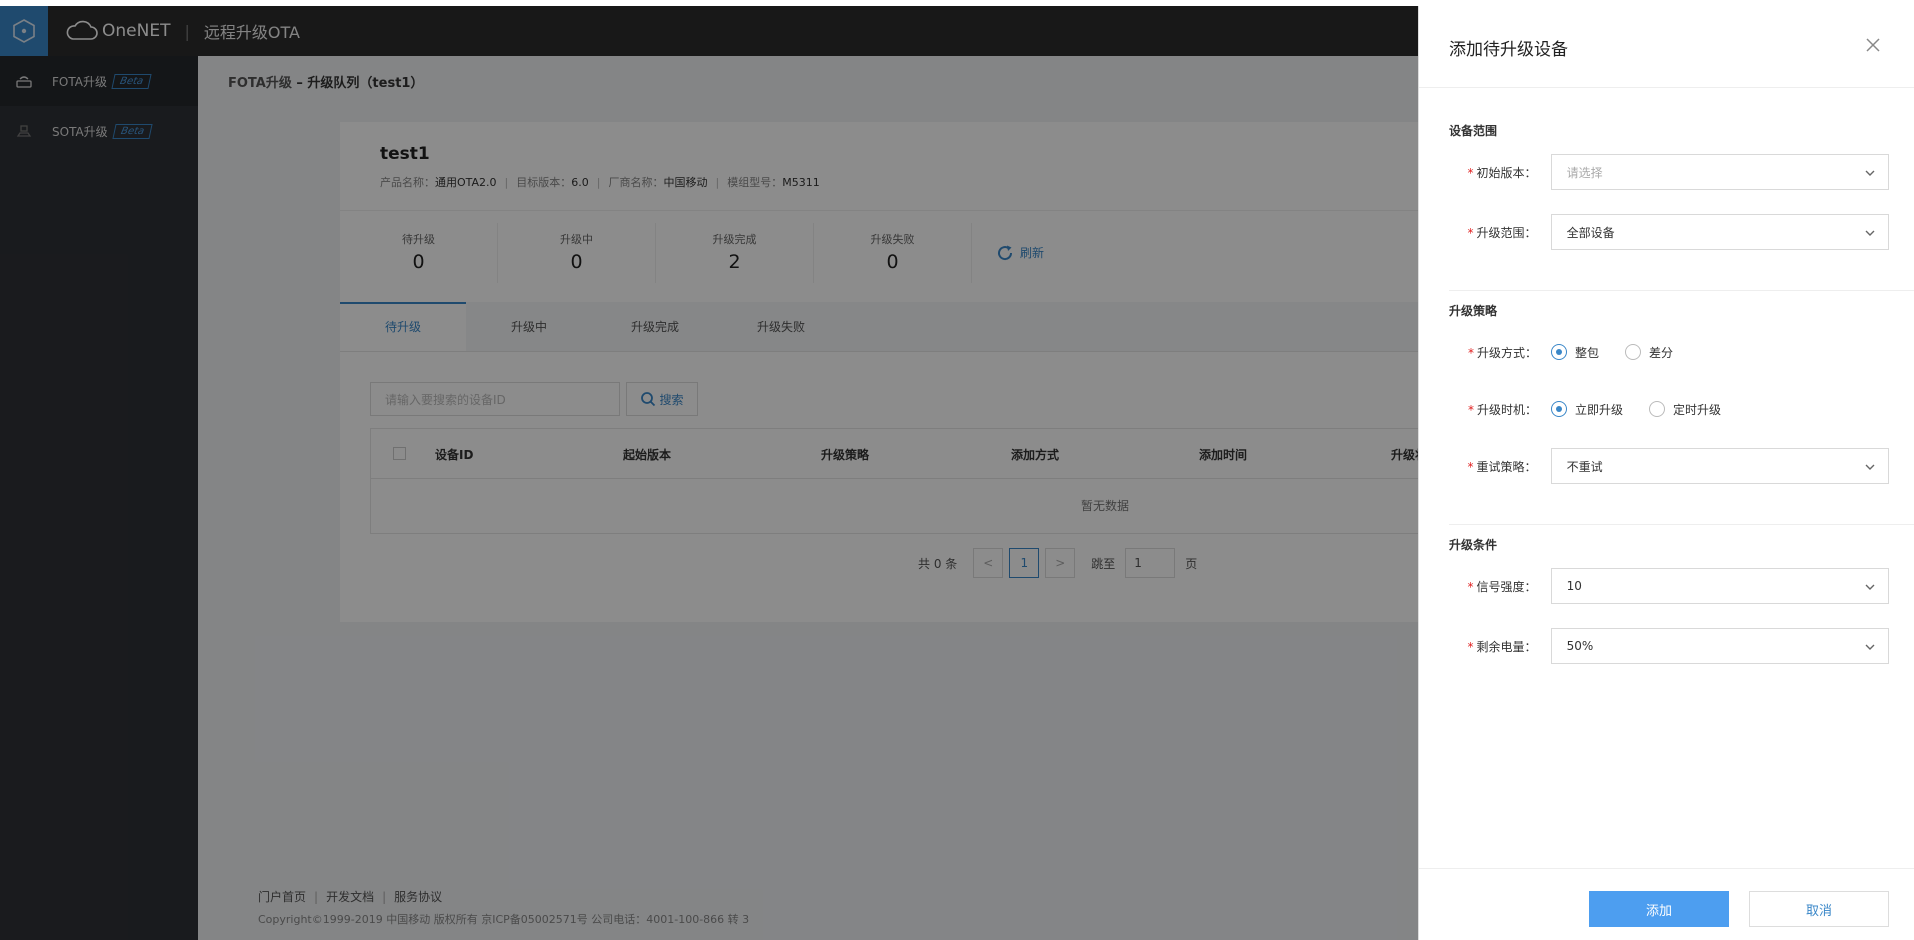 The image size is (1914, 940). What do you see at coordinates (1666, 47) in the screenshot?
I see `drawer-header: 添加待升级设备` at bounding box center [1666, 47].